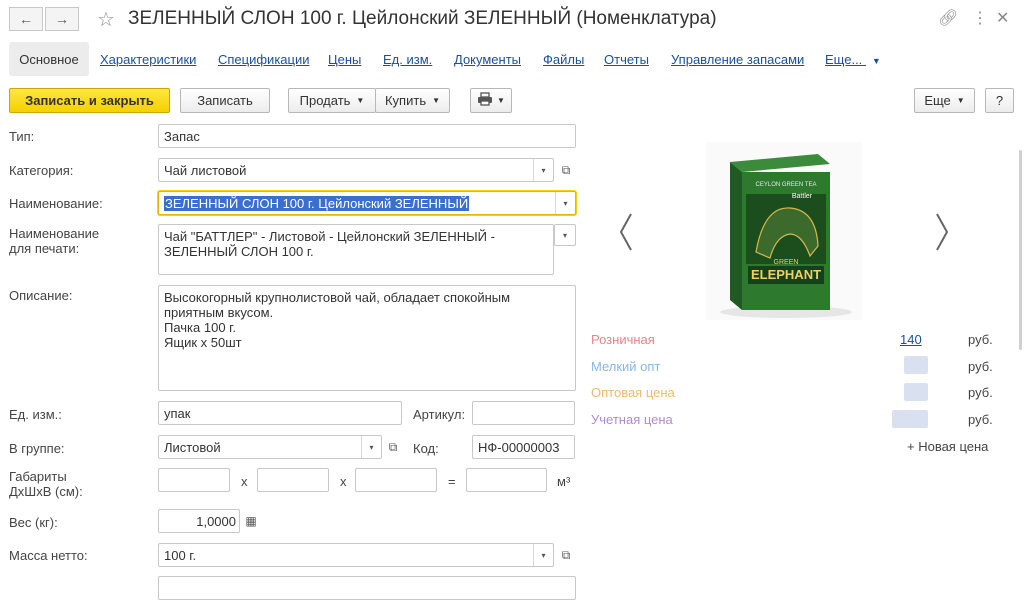 This screenshot has width=1024, height=600. I want to click on dimensions-label-line2: ДхШхВ (см):, so click(46, 491).